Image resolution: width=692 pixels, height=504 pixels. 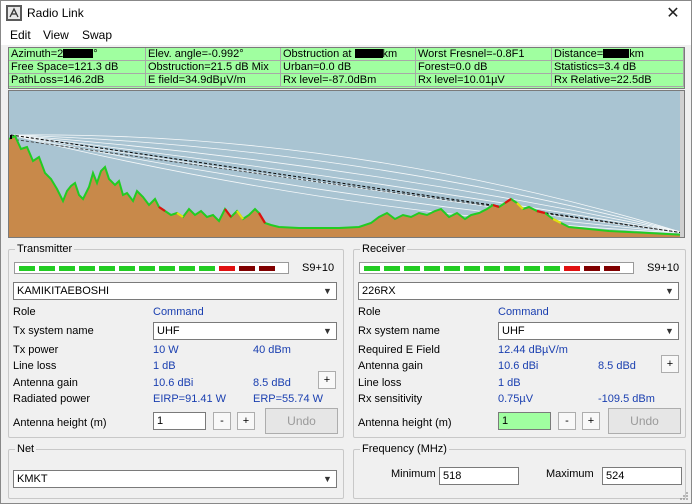 What do you see at coordinates (77, 67) in the screenshot?
I see `free-space-cell: Free Space=121.3 dB` at bounding box center [77, 67].